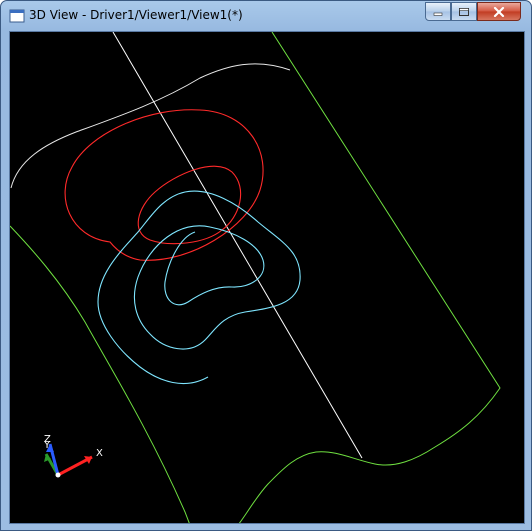  Describe the element at coordinates (17, 16) in the screenshot. I see `app-icon` at that location.